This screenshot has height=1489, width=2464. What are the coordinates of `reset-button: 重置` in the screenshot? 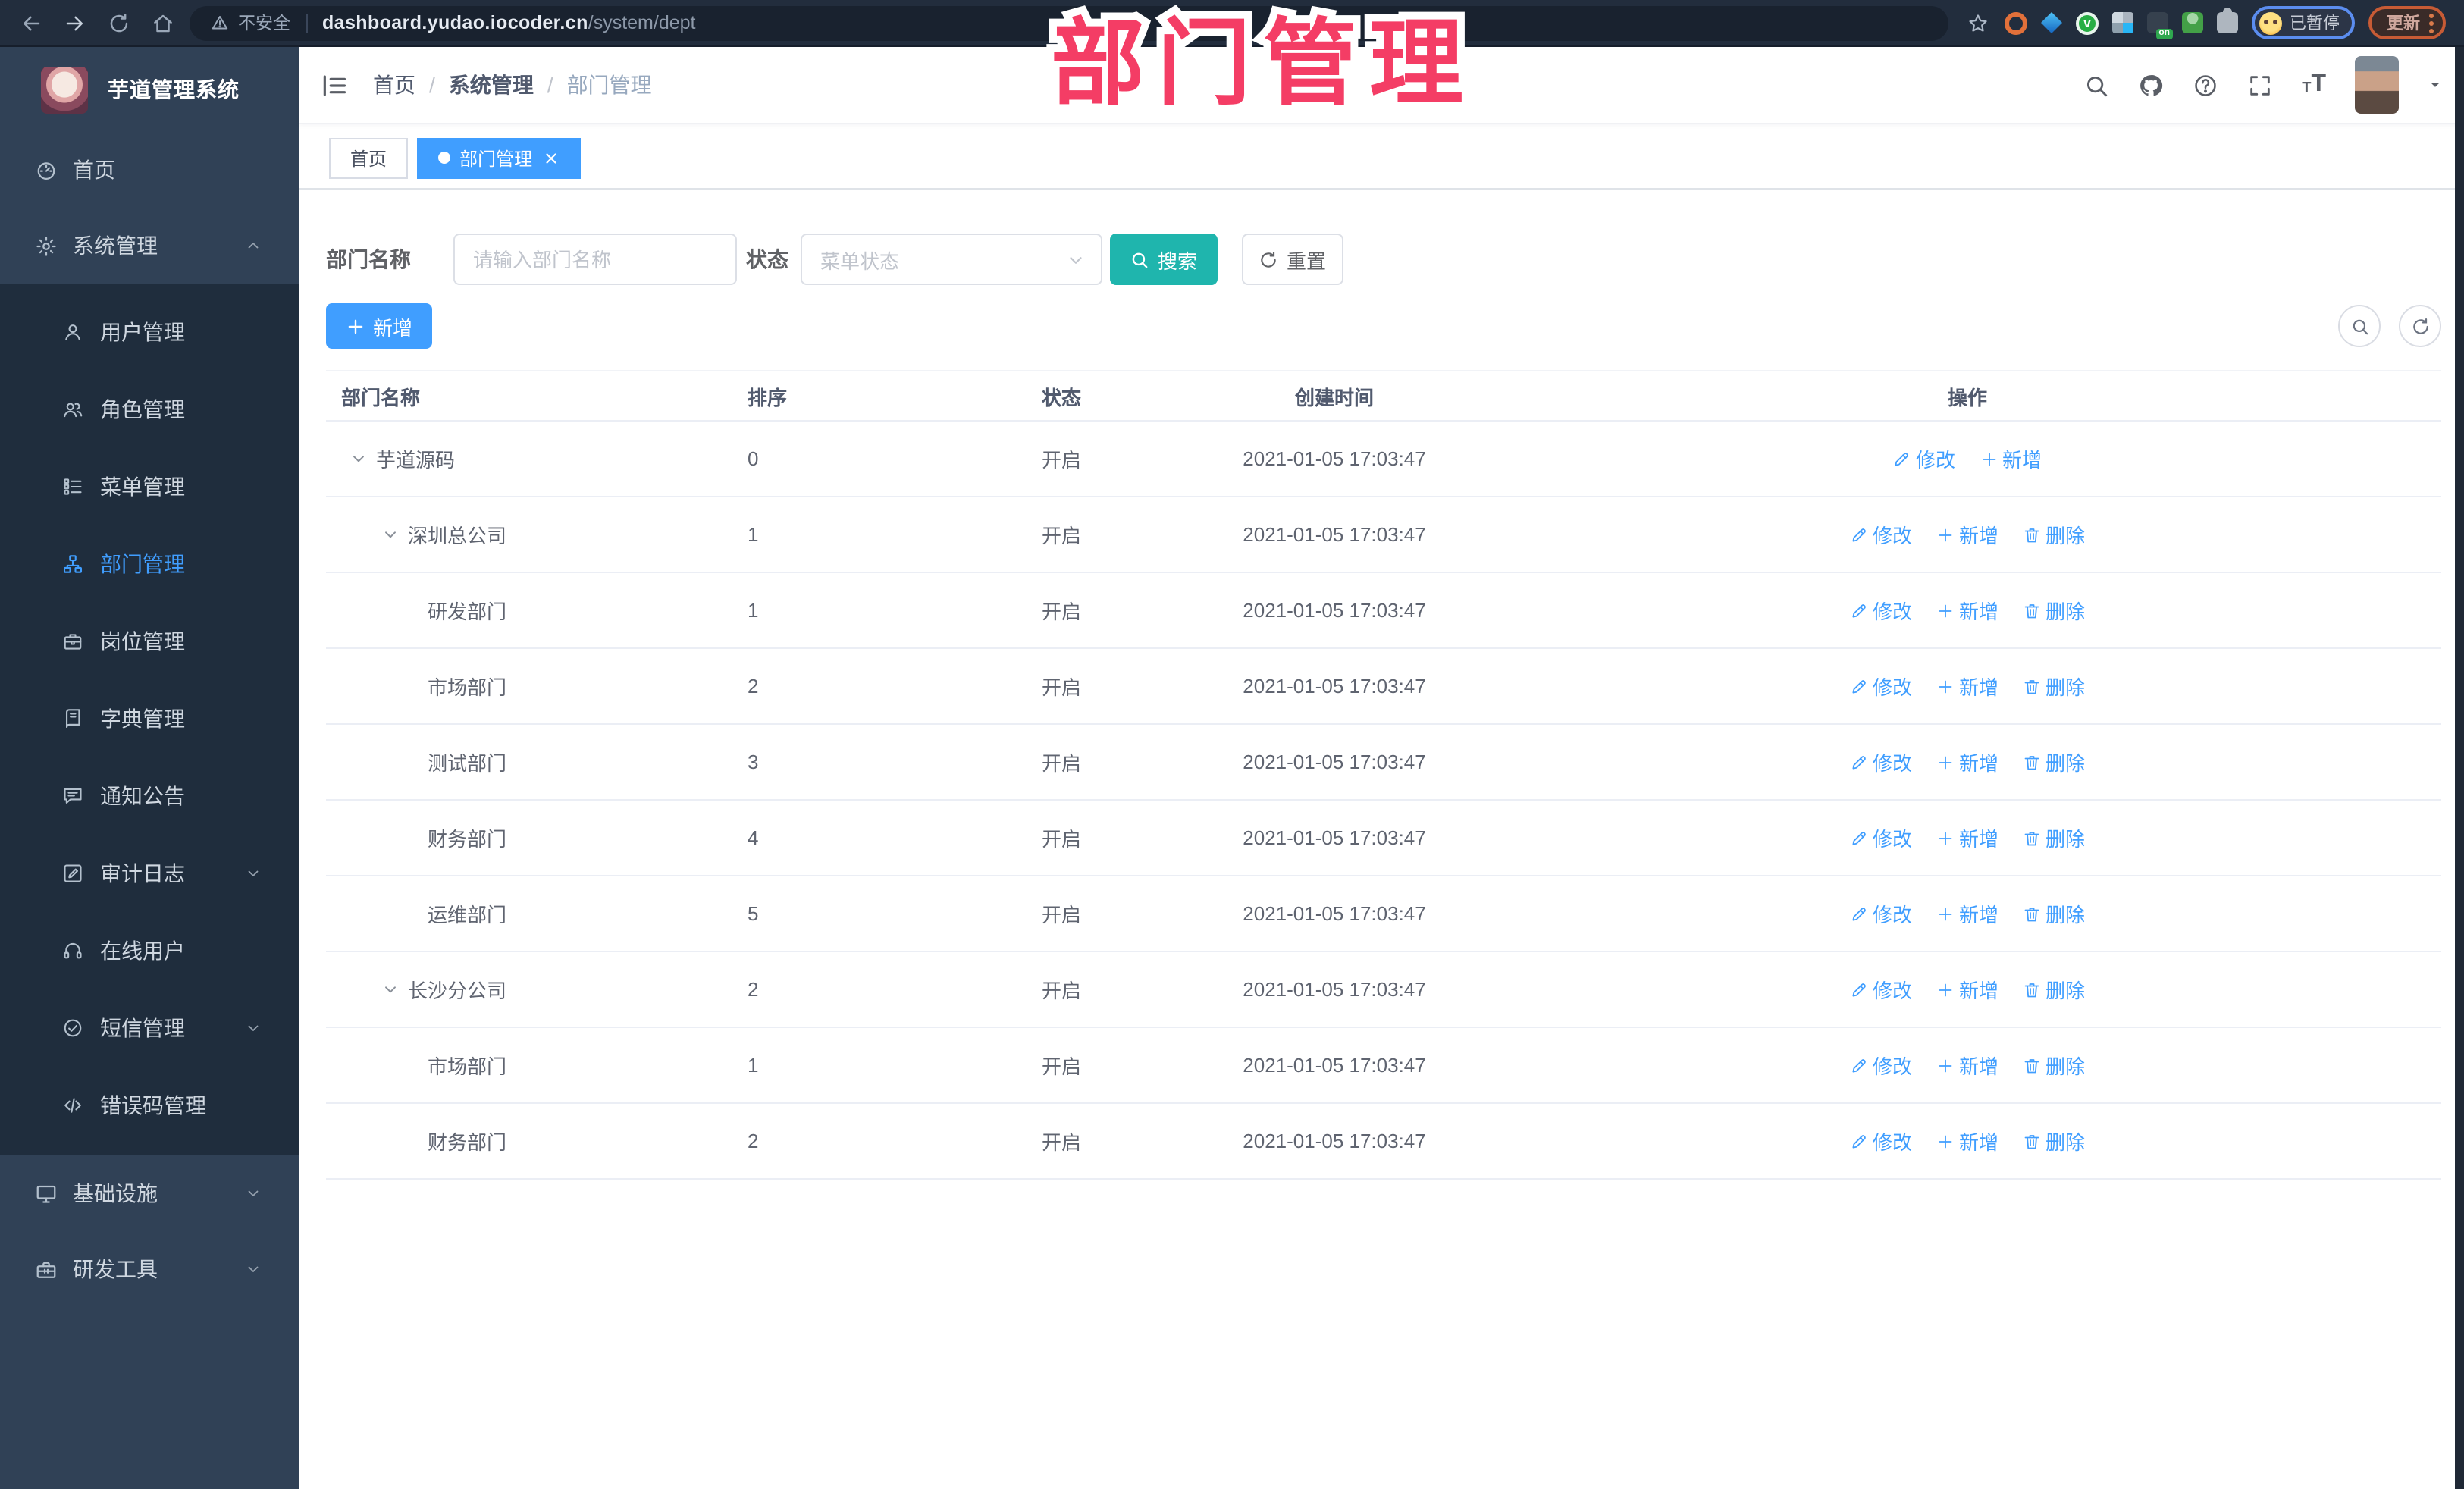 It's located at (1292, 259).